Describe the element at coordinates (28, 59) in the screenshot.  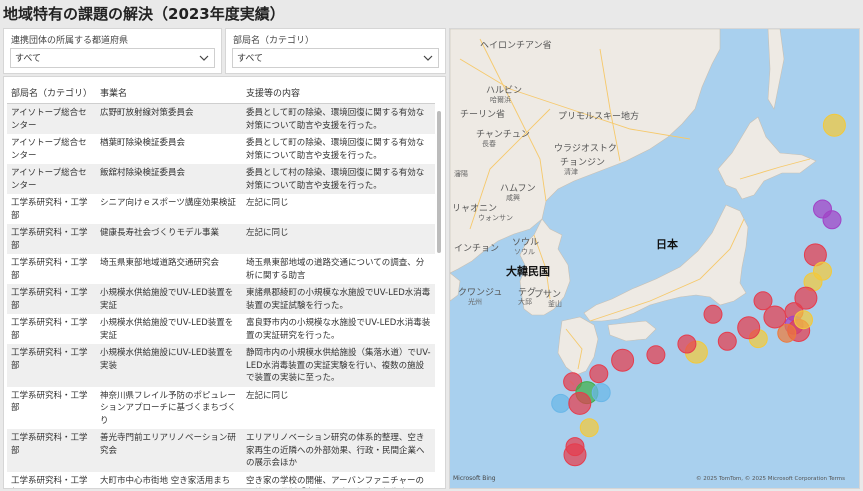
I see `prefecture-dropdown-value: すべて` at that location.